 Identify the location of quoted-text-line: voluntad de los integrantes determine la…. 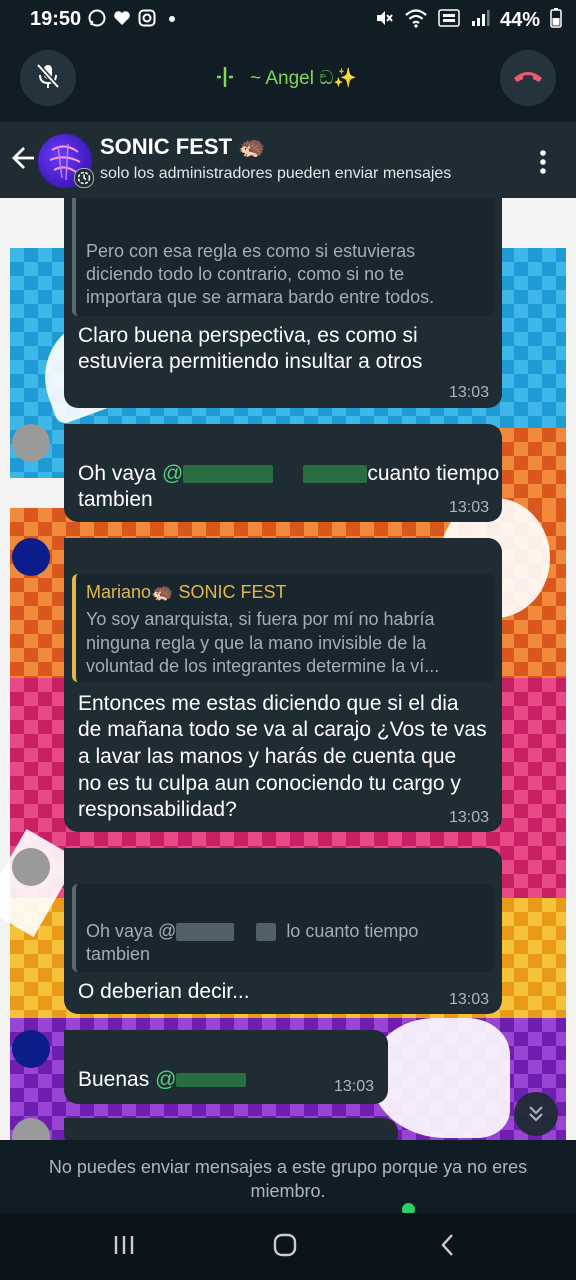
(263, 666).